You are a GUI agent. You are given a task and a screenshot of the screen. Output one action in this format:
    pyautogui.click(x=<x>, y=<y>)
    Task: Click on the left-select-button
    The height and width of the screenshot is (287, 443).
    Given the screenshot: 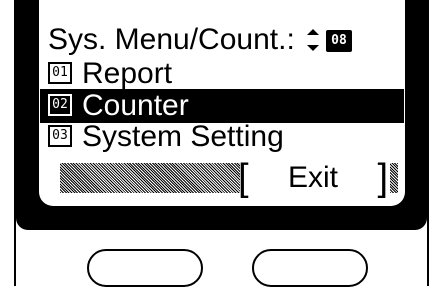 What is the action you would take?
    pyautogui.click(x=145, y=268)
    